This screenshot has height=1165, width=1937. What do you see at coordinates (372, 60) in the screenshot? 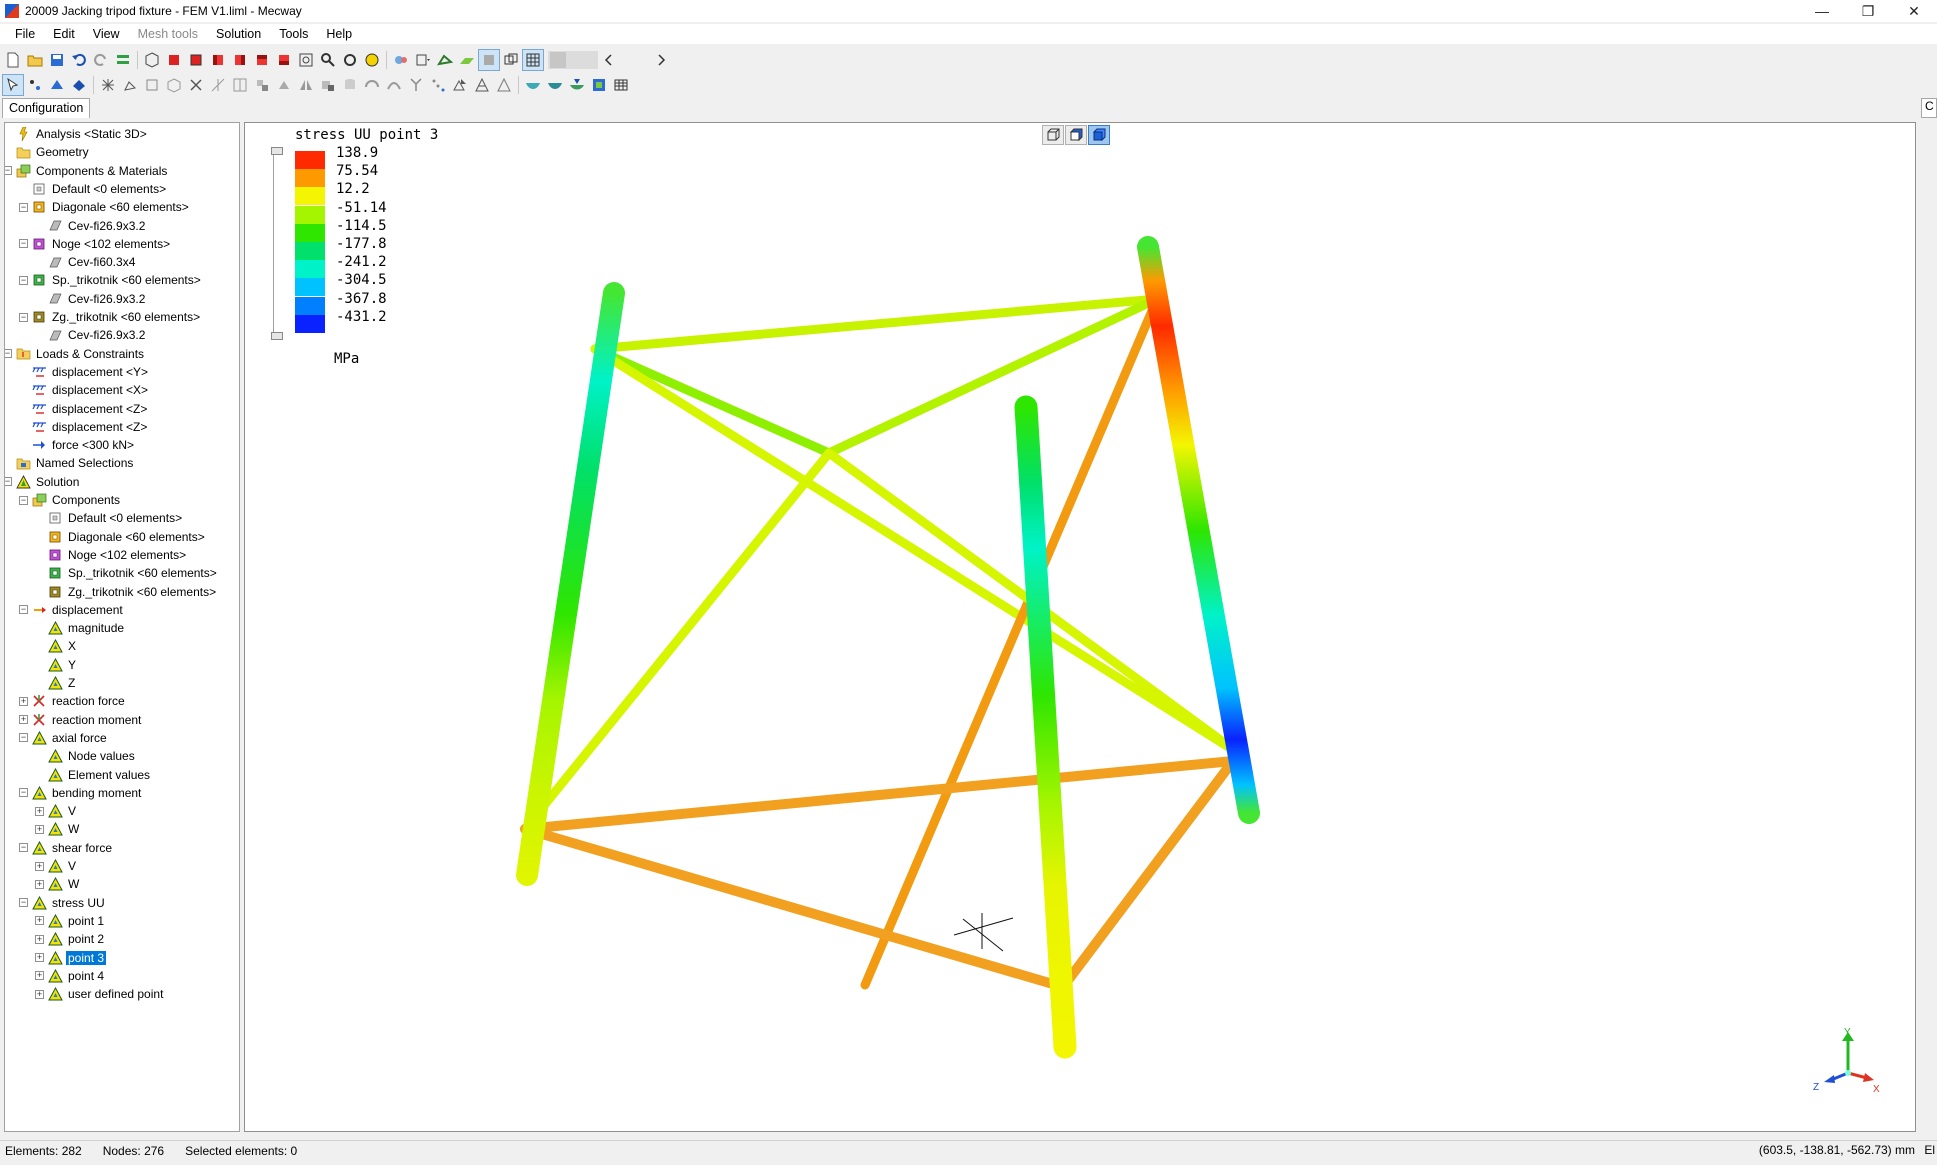
I see `pan-button` at bounding box center [372, 60].